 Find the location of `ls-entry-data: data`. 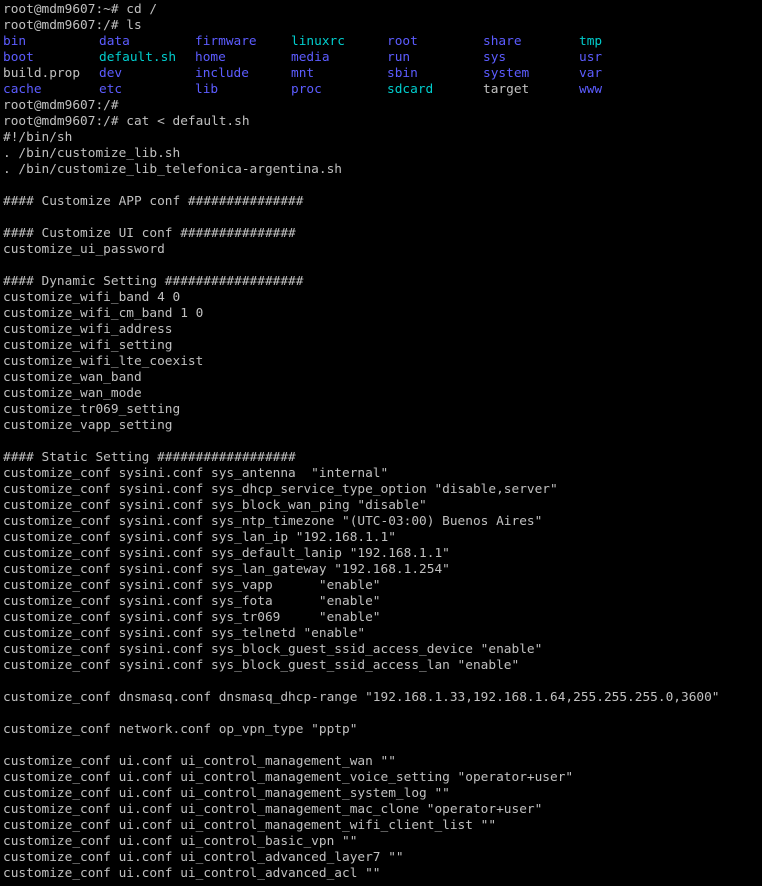

ls-entry-data: data is located at coordinates (114, 41).